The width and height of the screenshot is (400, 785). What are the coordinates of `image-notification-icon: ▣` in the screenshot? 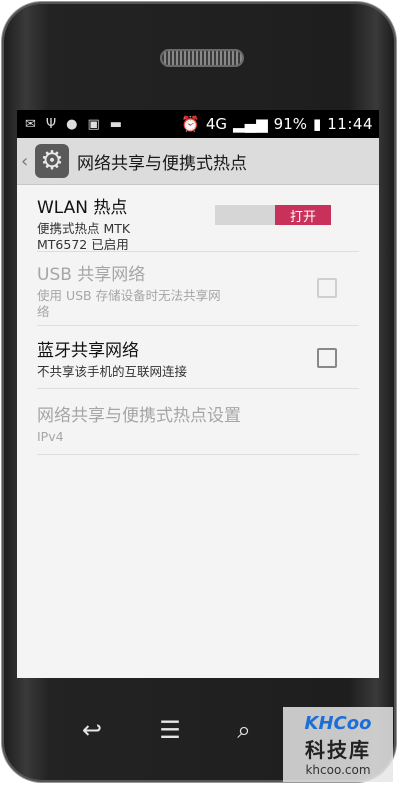 It's located at (93, 124).